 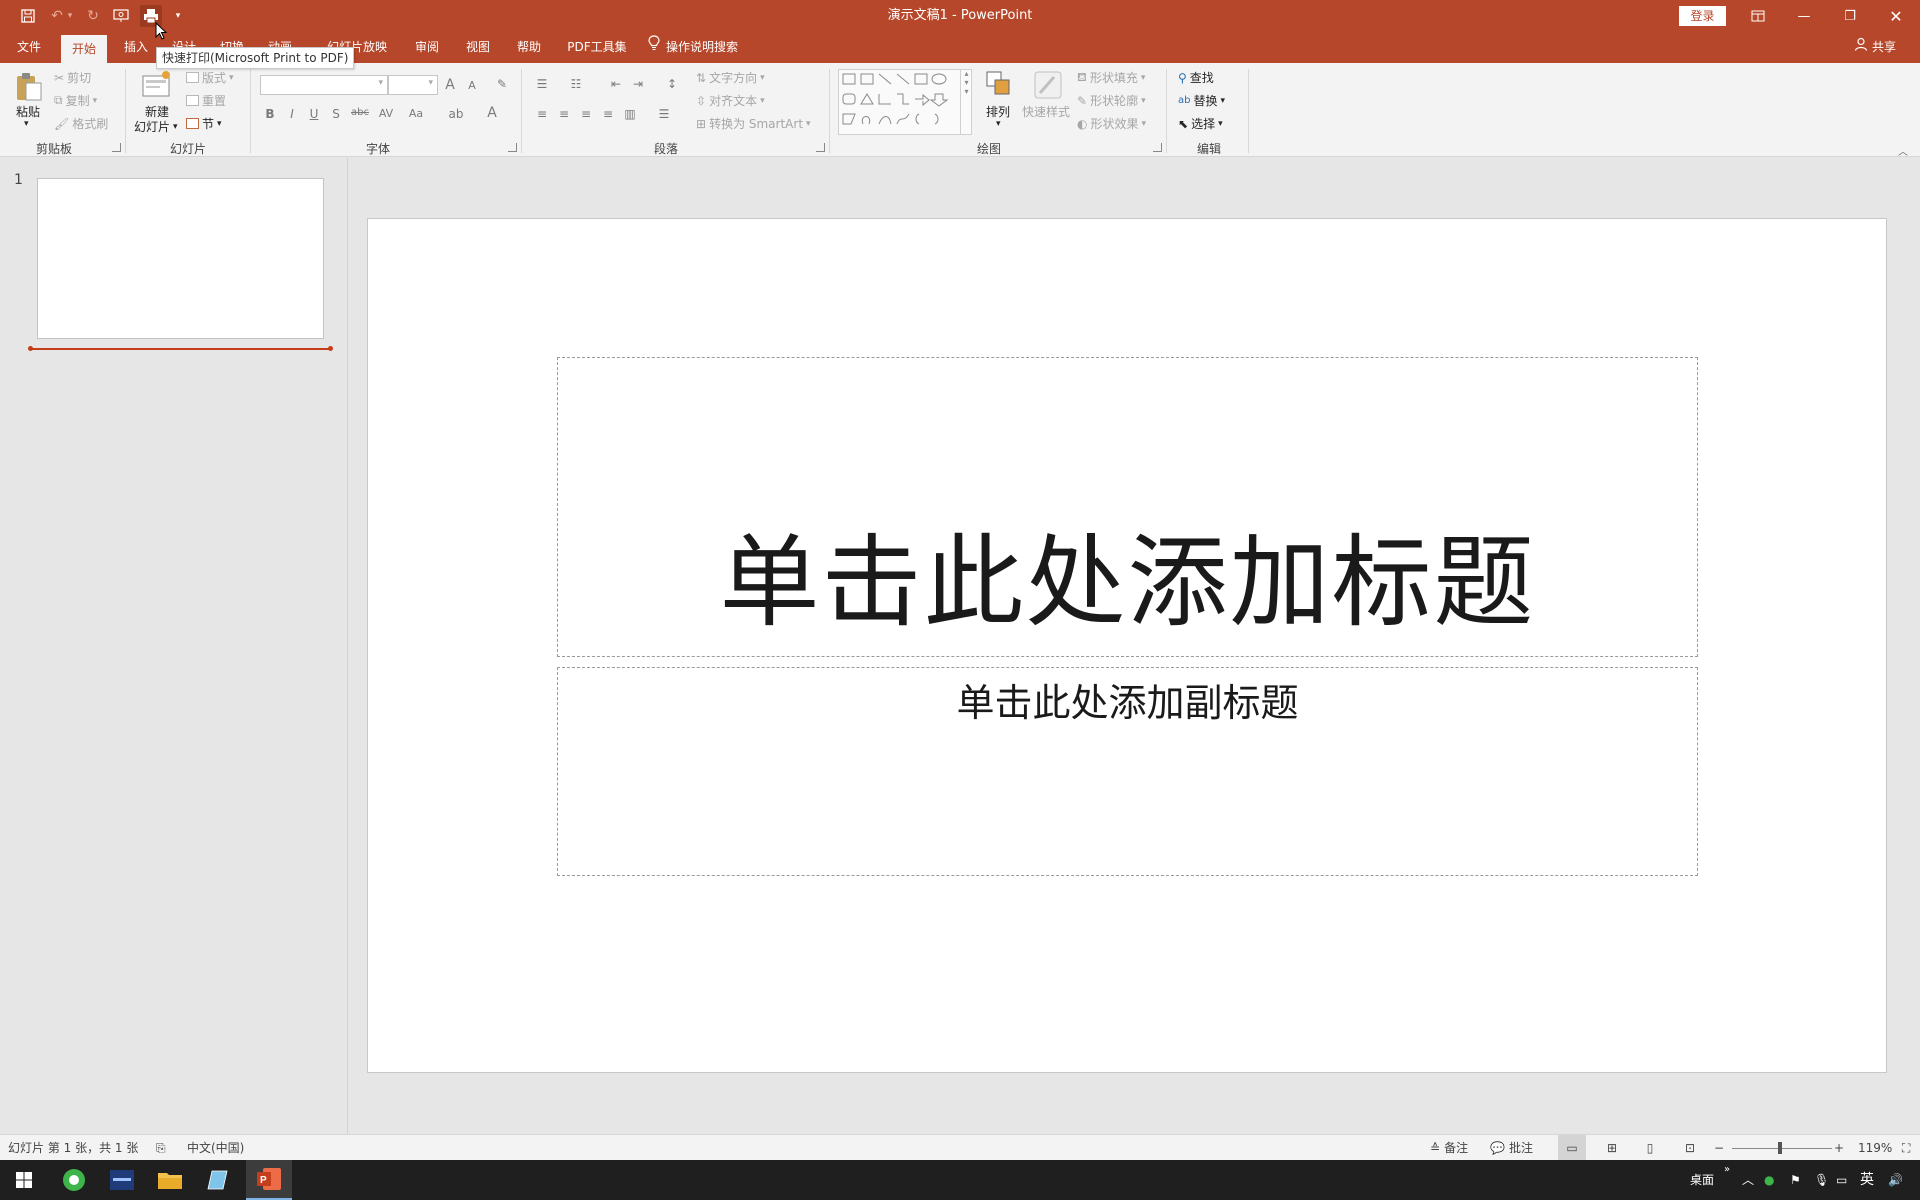 What do you see at coordinates (586, 114) in the screenshot?
I see `align-right-icon: ≡` at bounding box center [586, 114].